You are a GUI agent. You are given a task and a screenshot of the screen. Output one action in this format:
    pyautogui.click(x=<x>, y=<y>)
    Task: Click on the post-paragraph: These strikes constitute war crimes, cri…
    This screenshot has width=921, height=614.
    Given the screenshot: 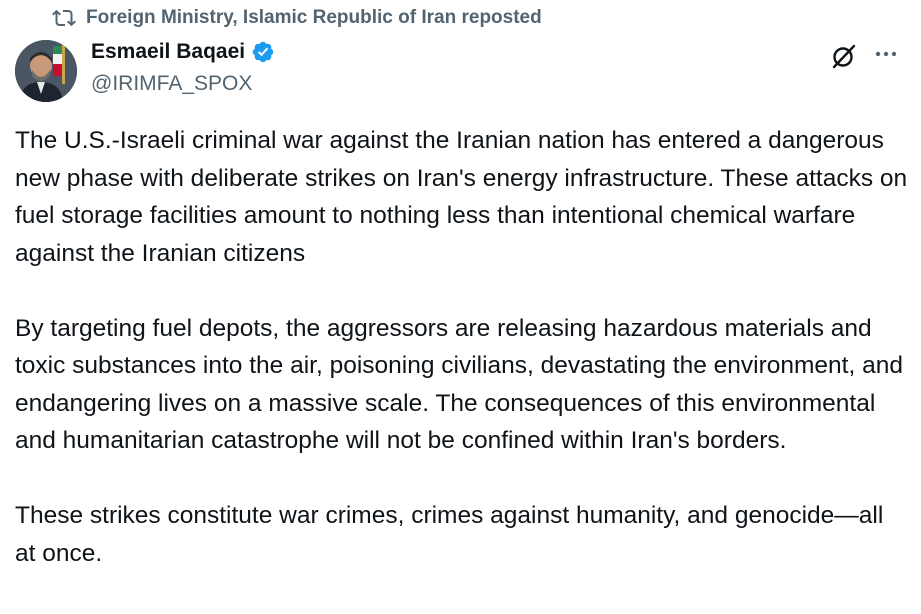 What is the action you would take?
    pyautogui.click(x=449, y=534)
    